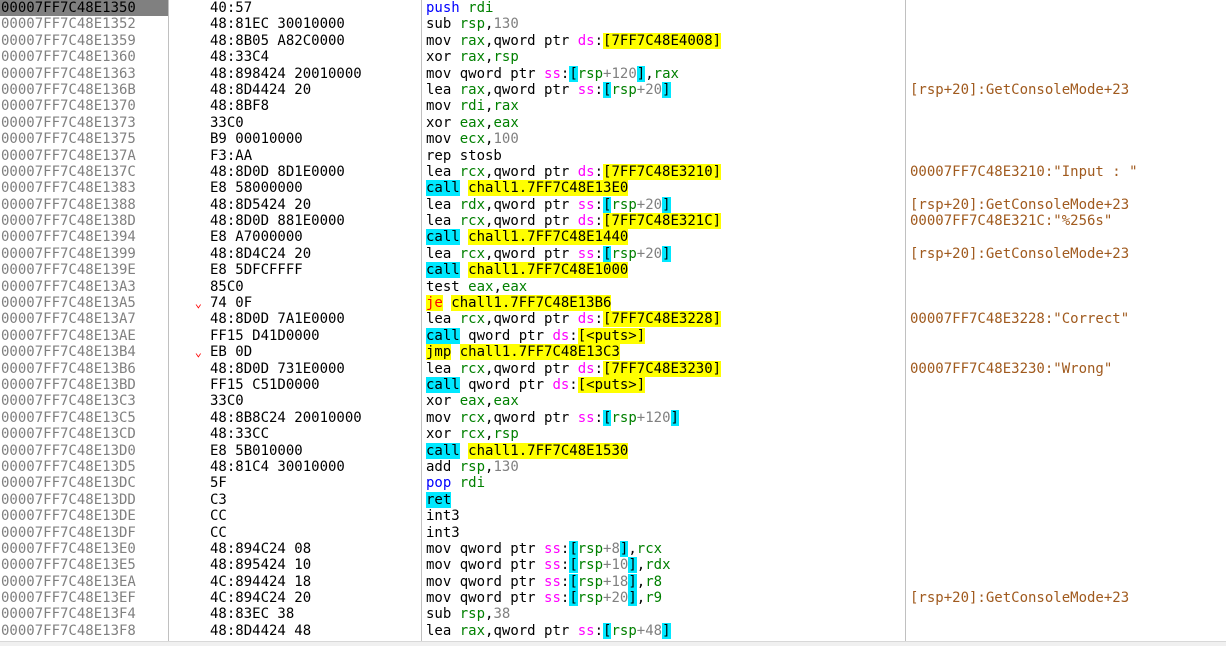  I want to click on address-cell: 00007FF7C48E13D5, so click(84, 467).